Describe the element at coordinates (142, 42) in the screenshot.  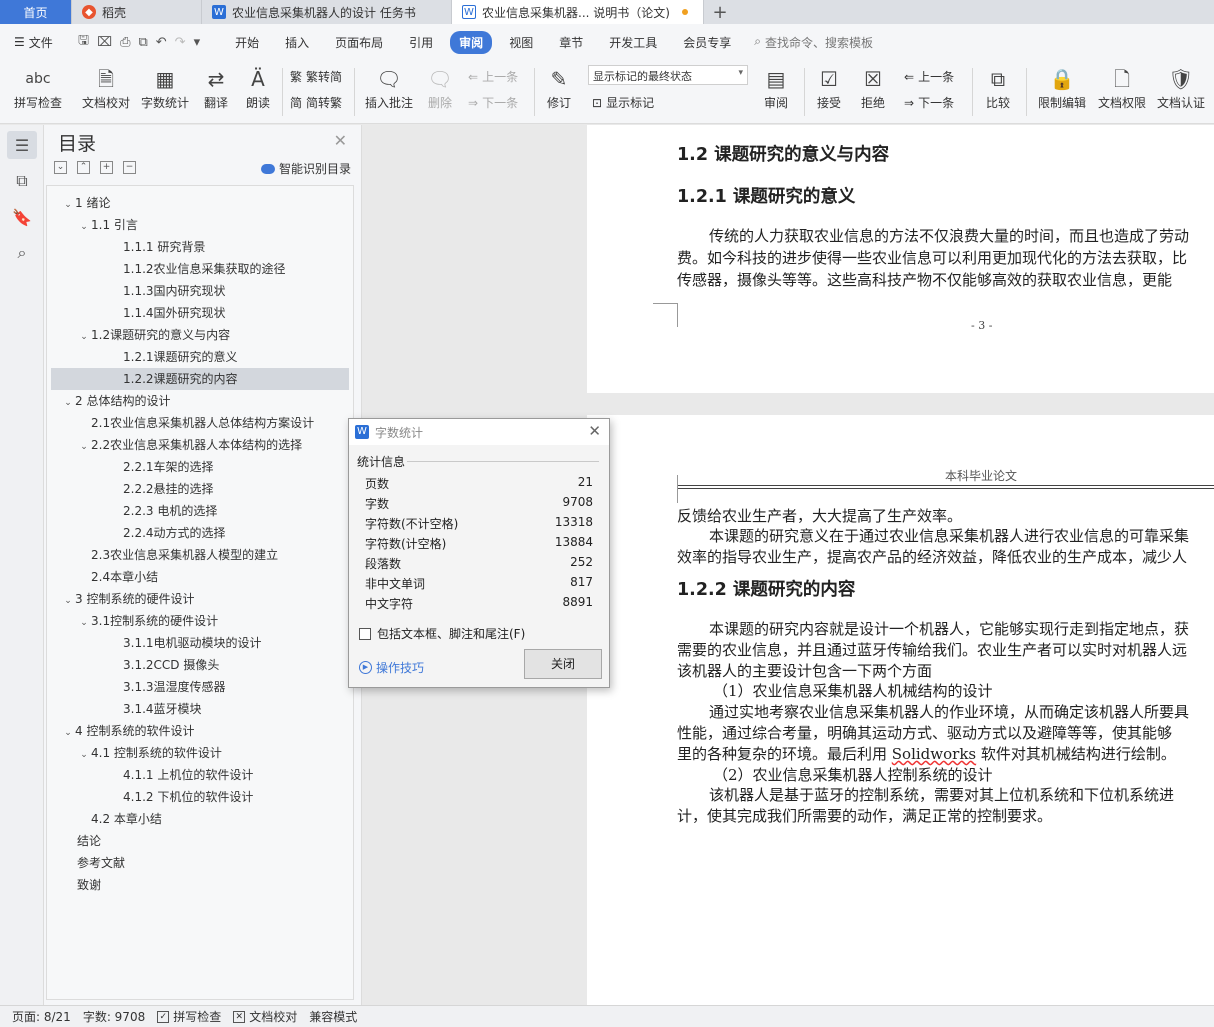
I see `print-preview-icon: ⧉` at that location.